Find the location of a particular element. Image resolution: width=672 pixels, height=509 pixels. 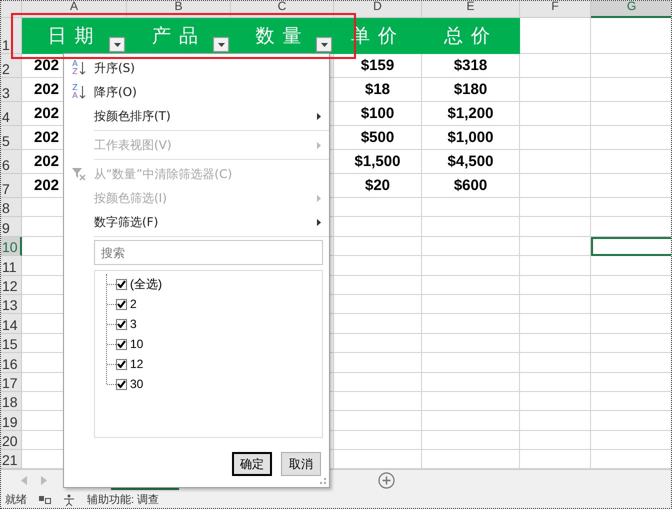

column-header: G is located at coordinates (631, 9).